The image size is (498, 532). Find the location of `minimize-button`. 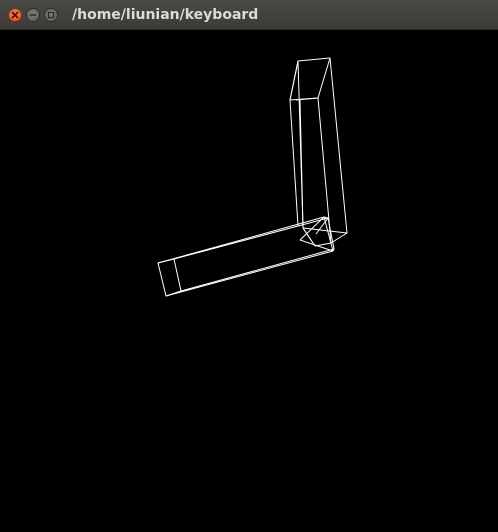

minimize-button is located at coordinates (33, 15).